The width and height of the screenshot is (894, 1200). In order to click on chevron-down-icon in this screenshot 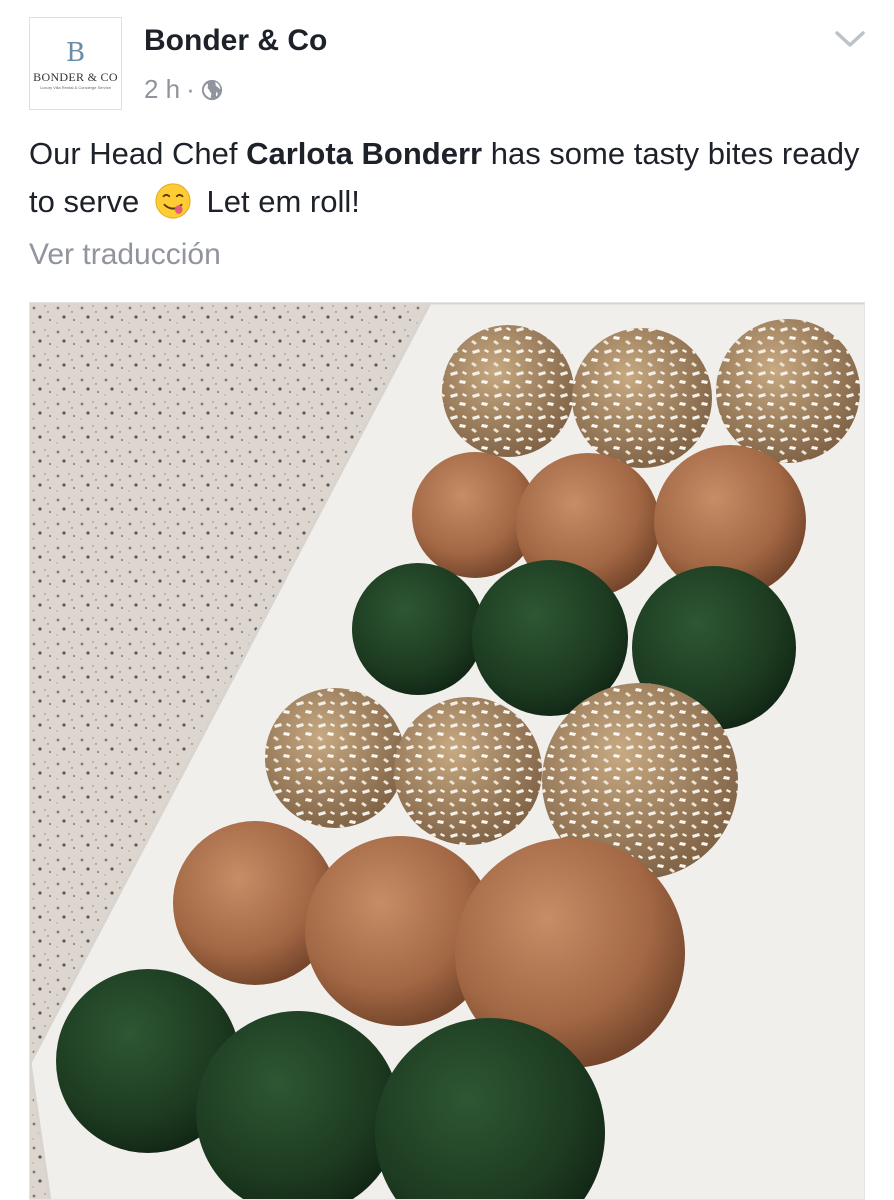, I will do `click(850, 40)`.